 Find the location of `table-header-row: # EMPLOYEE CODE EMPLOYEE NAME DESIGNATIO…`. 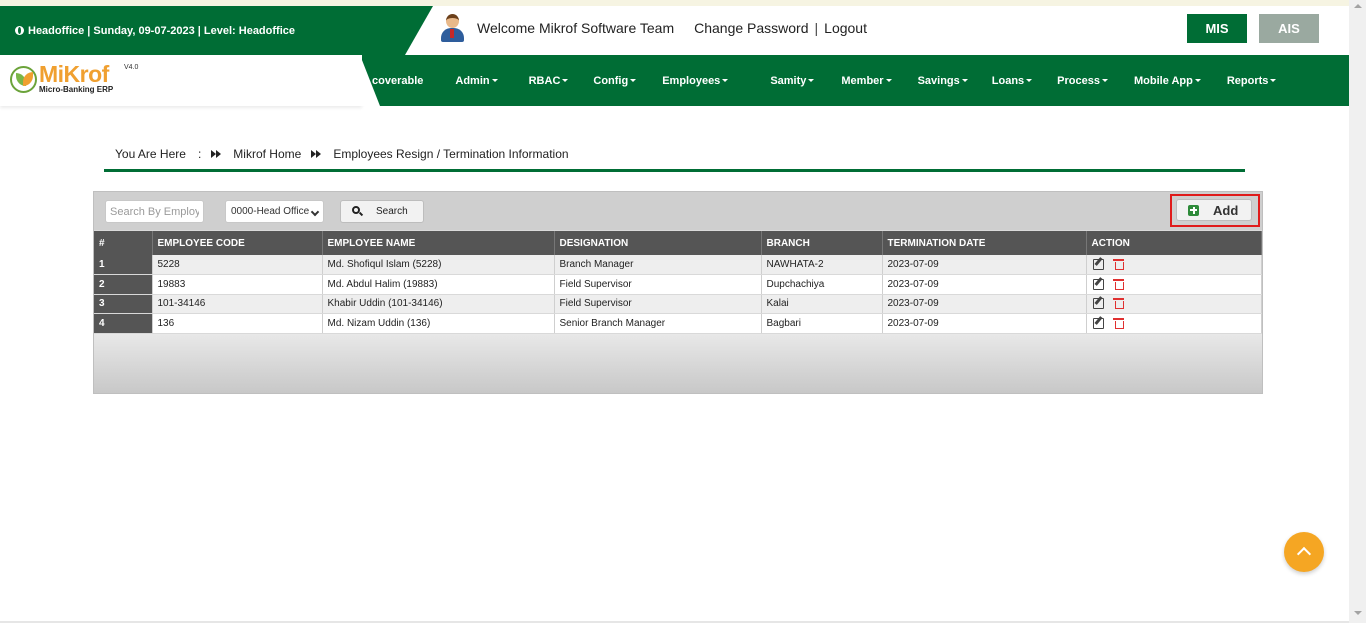

table-header-row: # EMPLOYEE CODE EMPLOYEE NAME DESIGNATIO… is located at coordinates (678, 243).